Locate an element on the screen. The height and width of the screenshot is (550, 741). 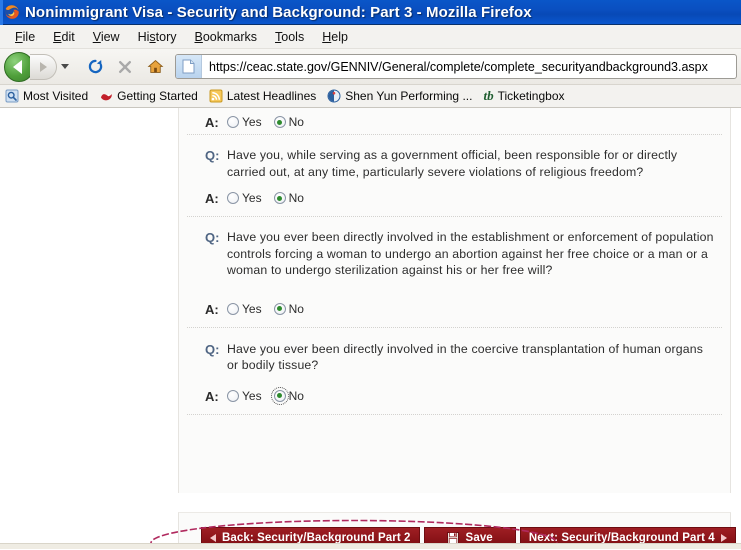
bookmark-label: Most Visited is located at coordinates (56, 96).